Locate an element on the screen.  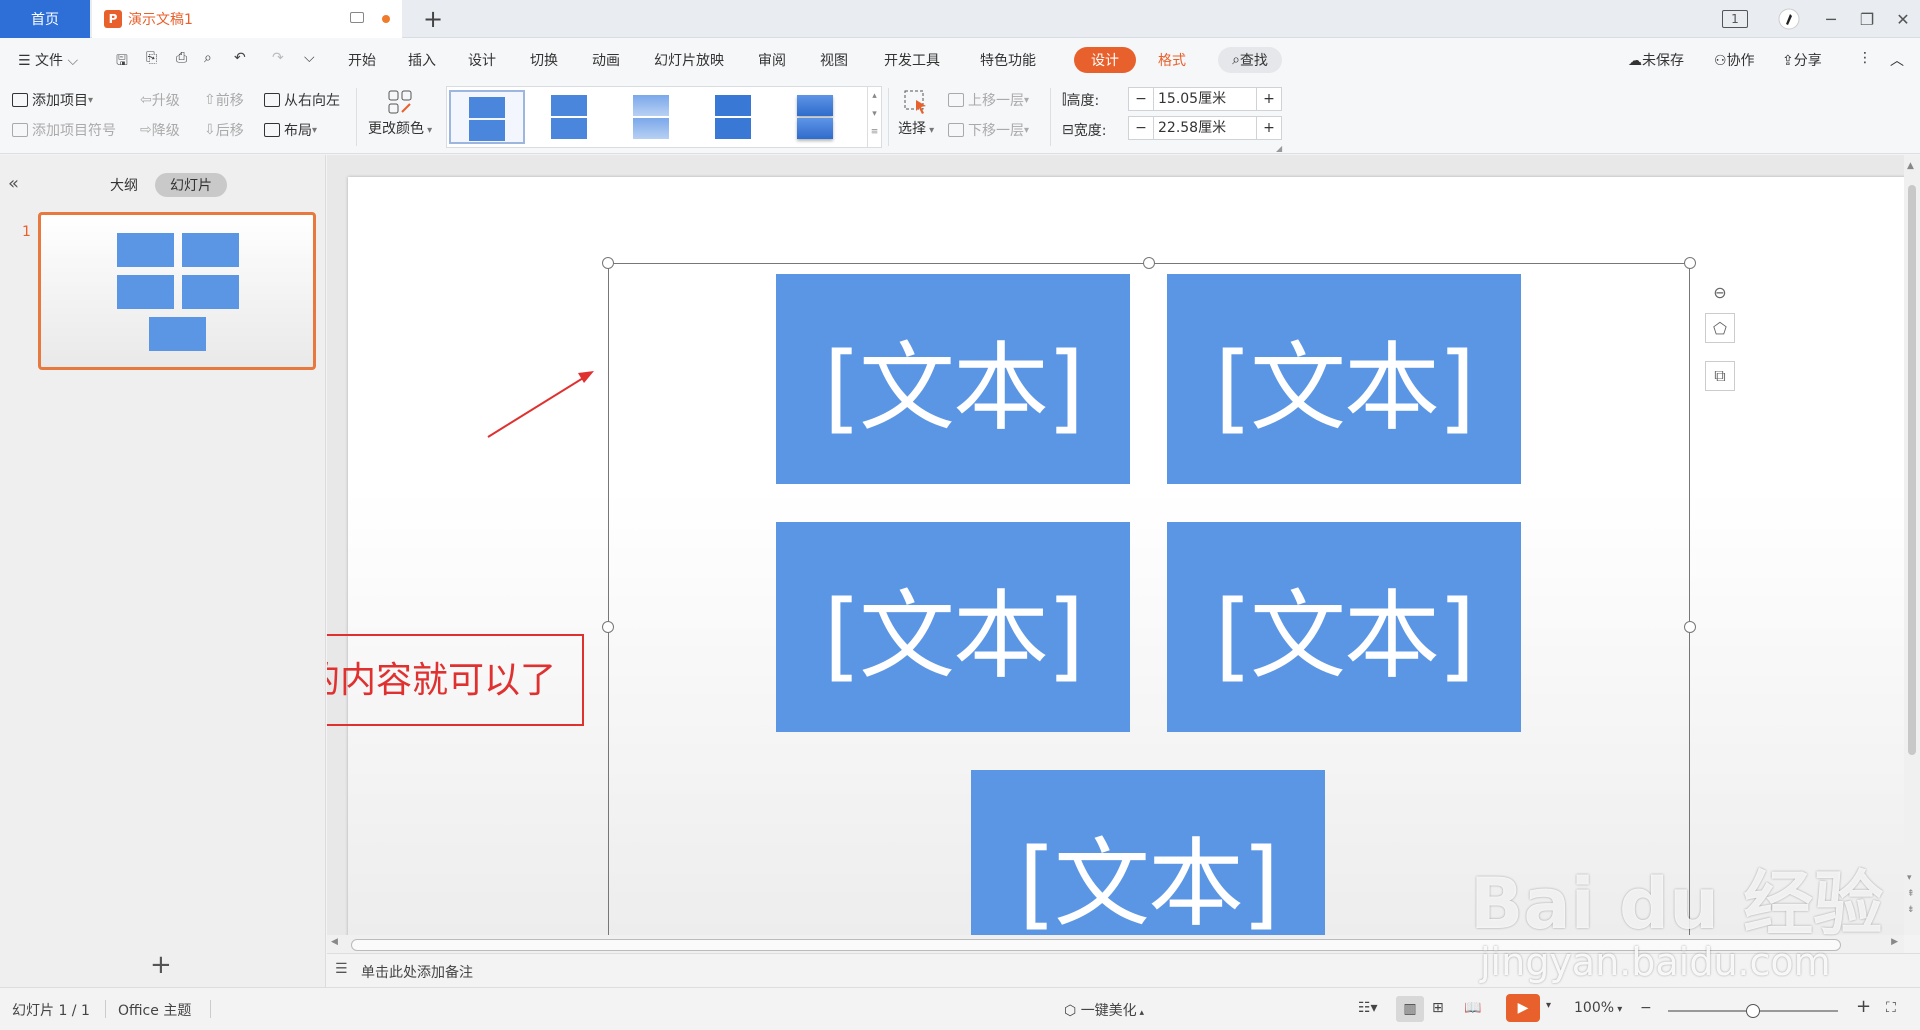
fit-window-icon: ⛶ is located at coordinates (1891, 1008).